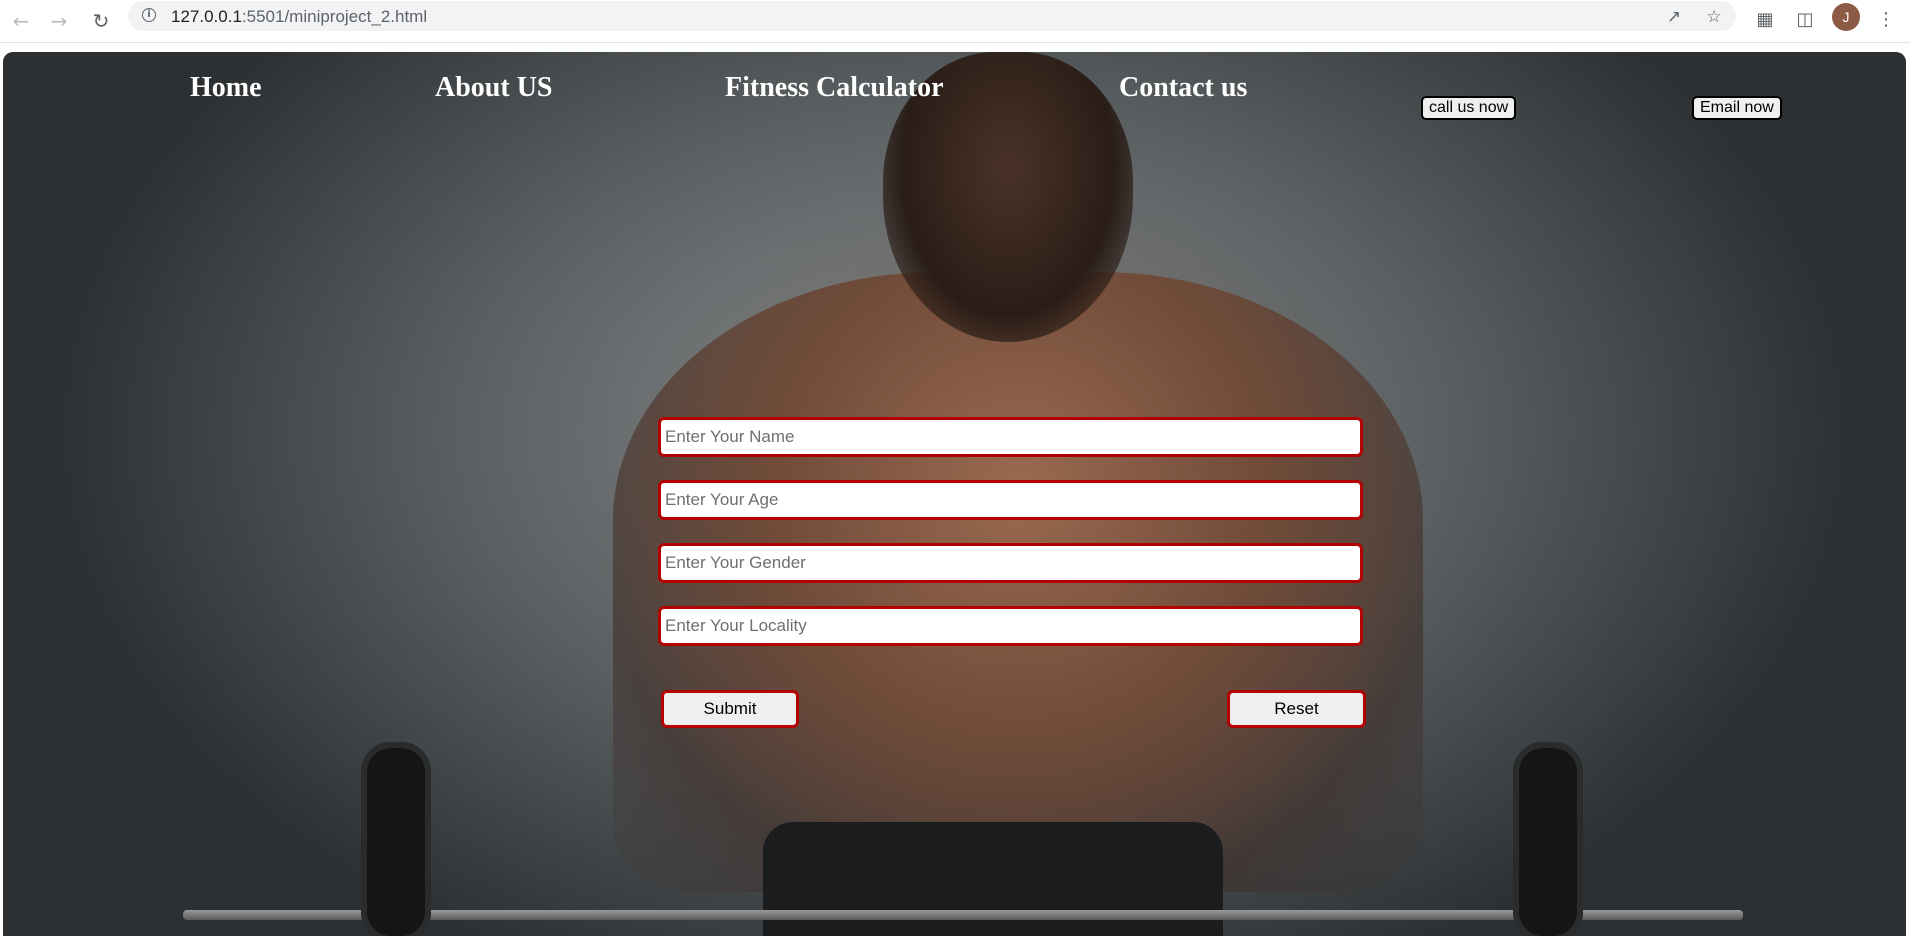 The width and height of the screenshot is (1910, 936). Describe the element at coordinates (1765, 19) in the screenshot. I see `puzzle-icon: ▦` at that location.